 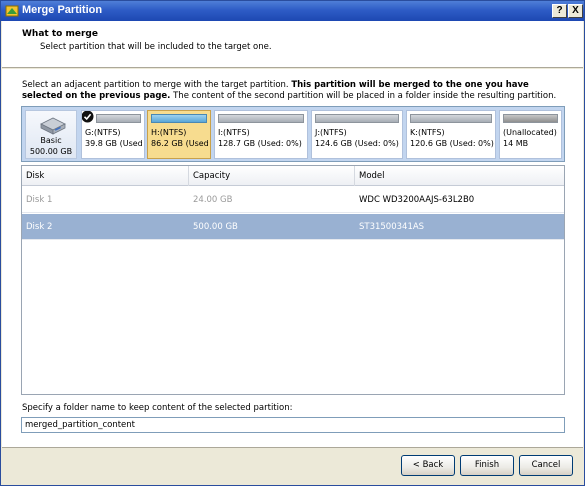 What do you see at coordinates (428, 465) in the screenshot?
I see `back-button: < Back` at bounding box center [428, 465].